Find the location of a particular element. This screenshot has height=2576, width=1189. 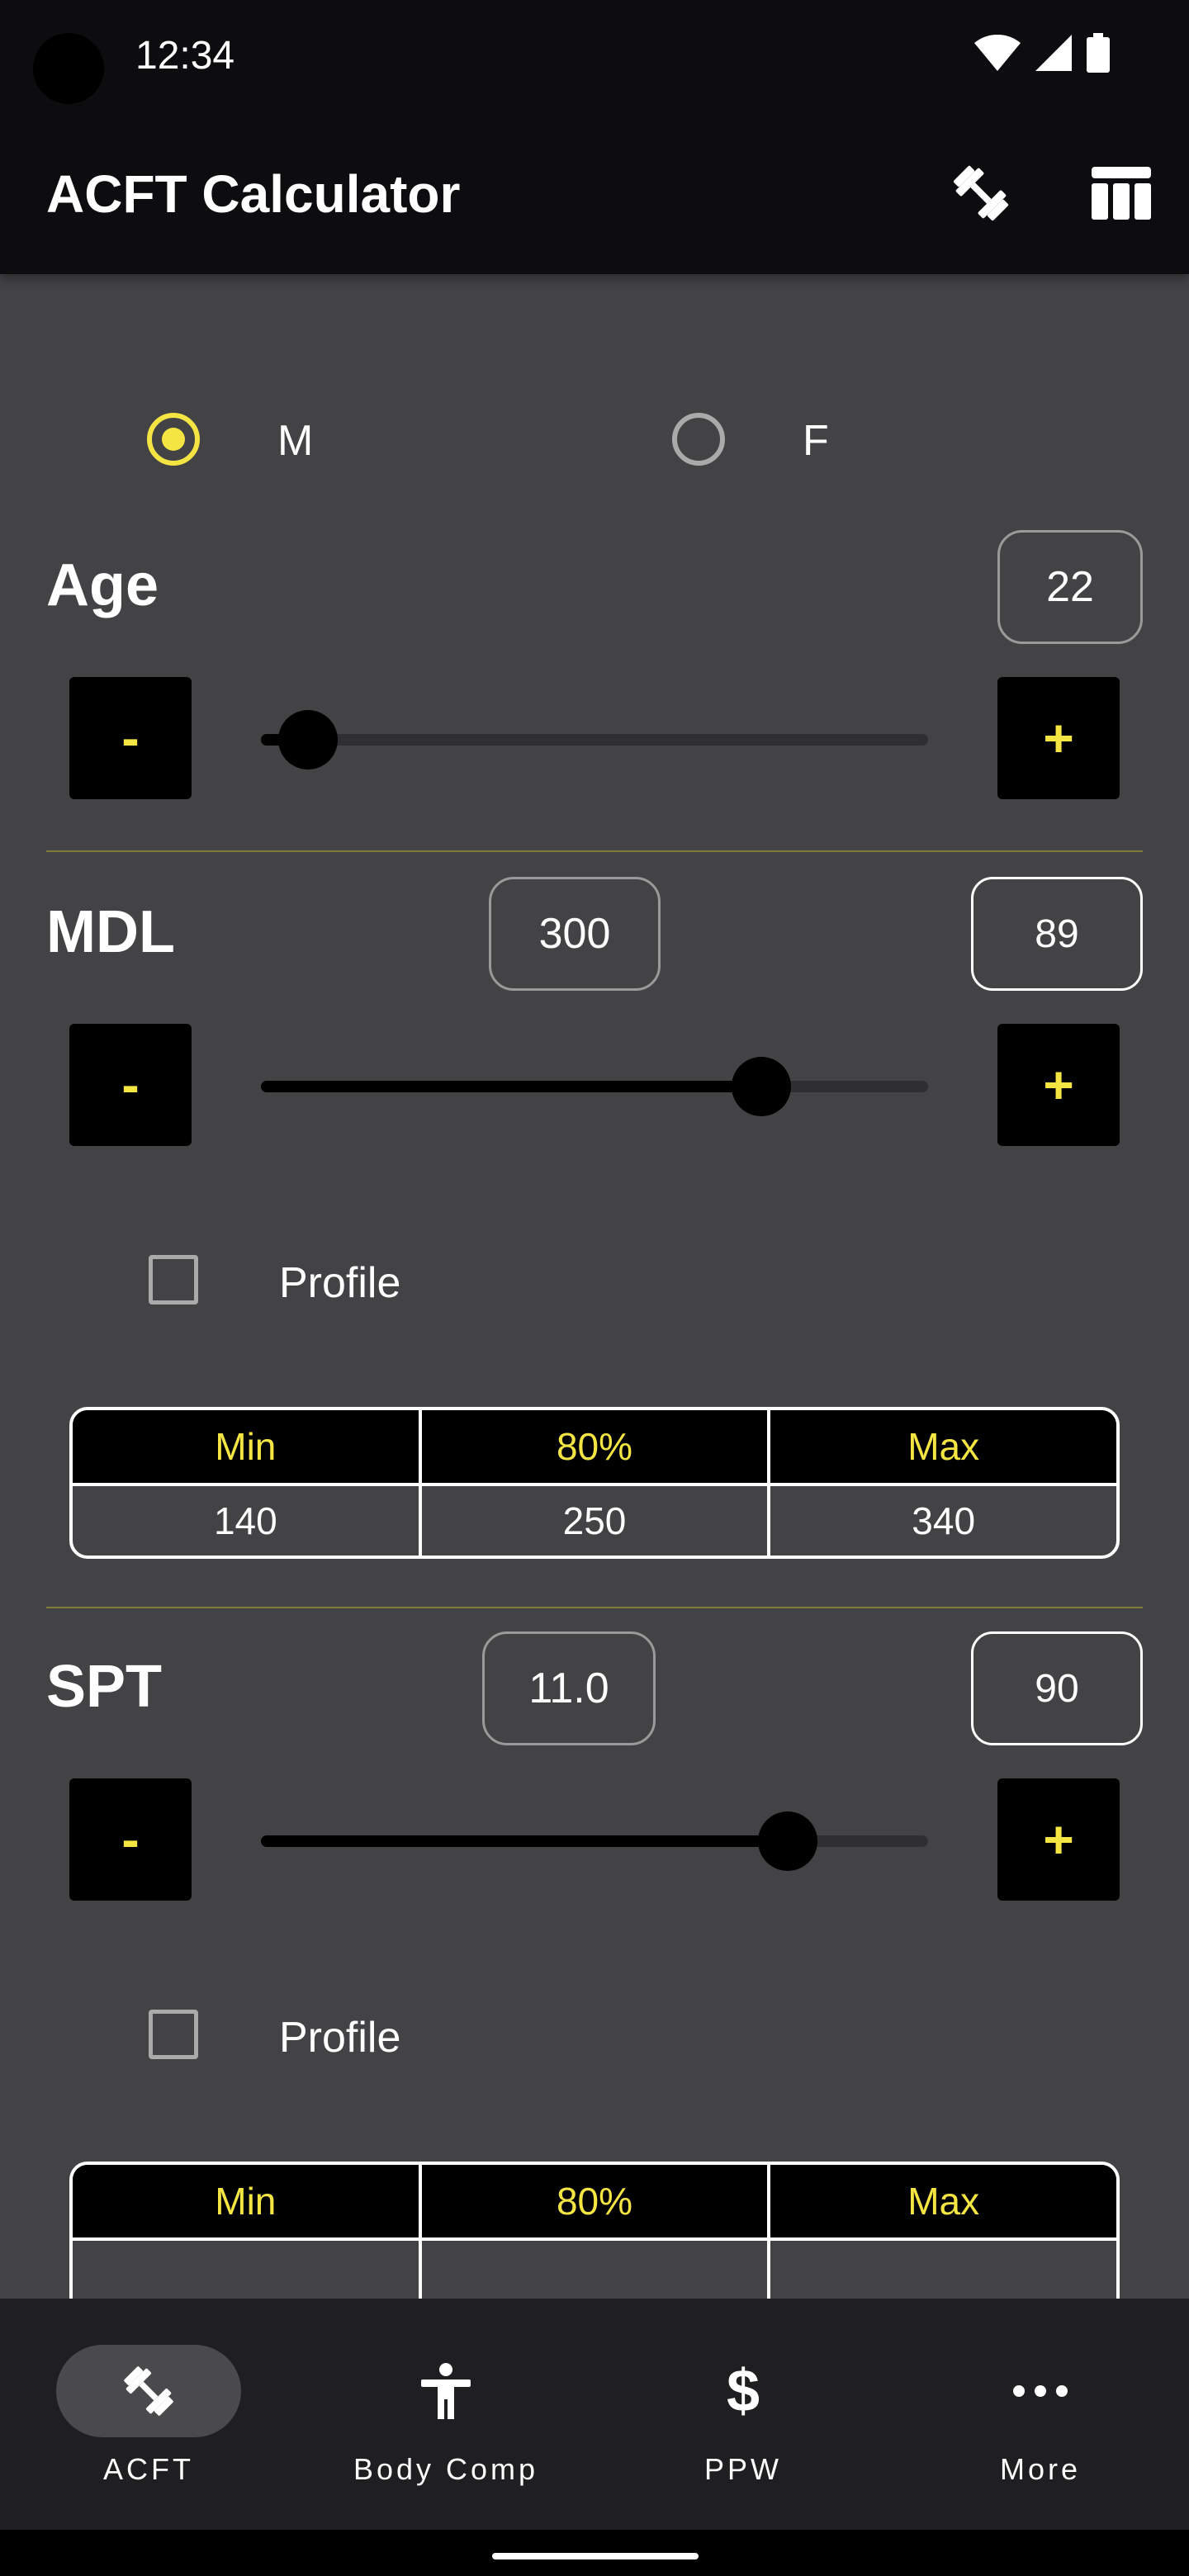

status-icons is located at coordinates (1042, 53).